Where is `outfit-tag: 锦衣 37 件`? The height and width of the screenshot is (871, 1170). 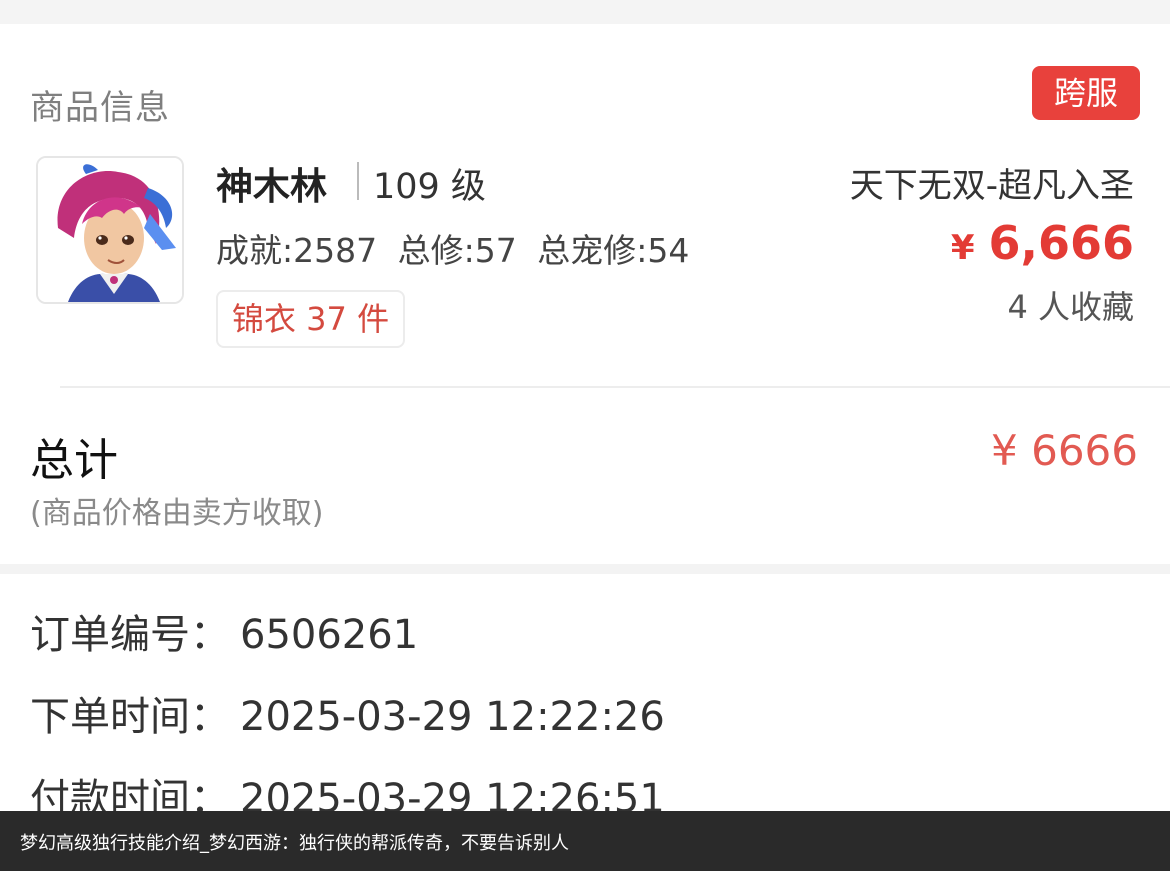
outfit-tag: 锦衣 37 件 is located at coordinates (311, 319).